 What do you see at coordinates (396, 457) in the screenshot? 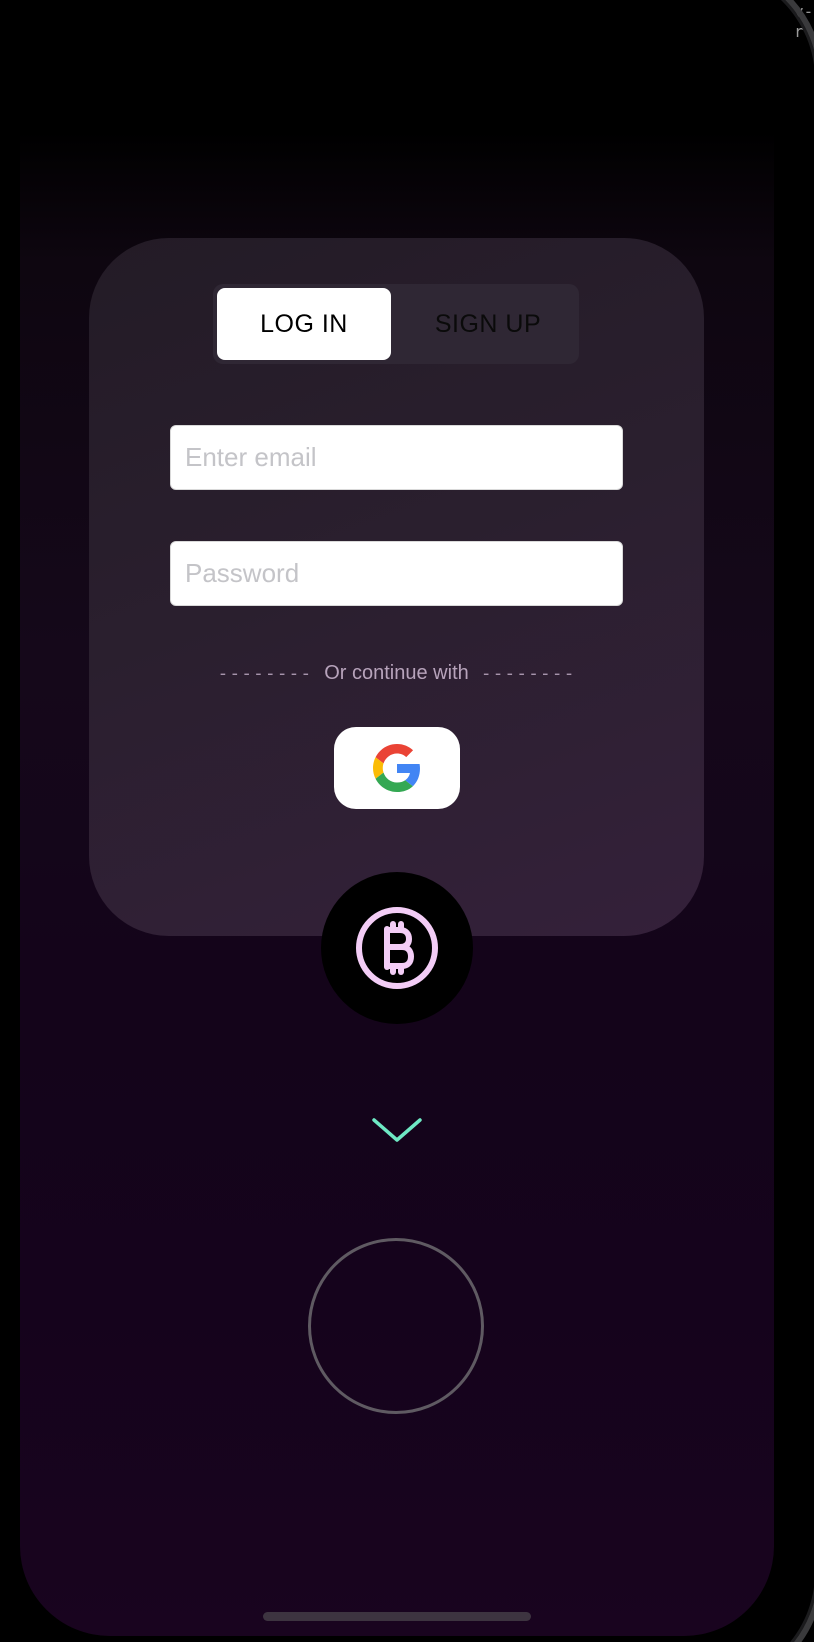
I see `email-field` at bounding box center [396, 457].